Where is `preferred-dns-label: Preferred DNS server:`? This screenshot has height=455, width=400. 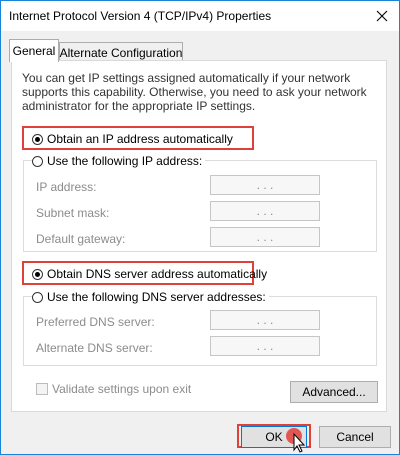
preferred-dns-label: Preferred DNS server: is located at coordinates (95, 322).